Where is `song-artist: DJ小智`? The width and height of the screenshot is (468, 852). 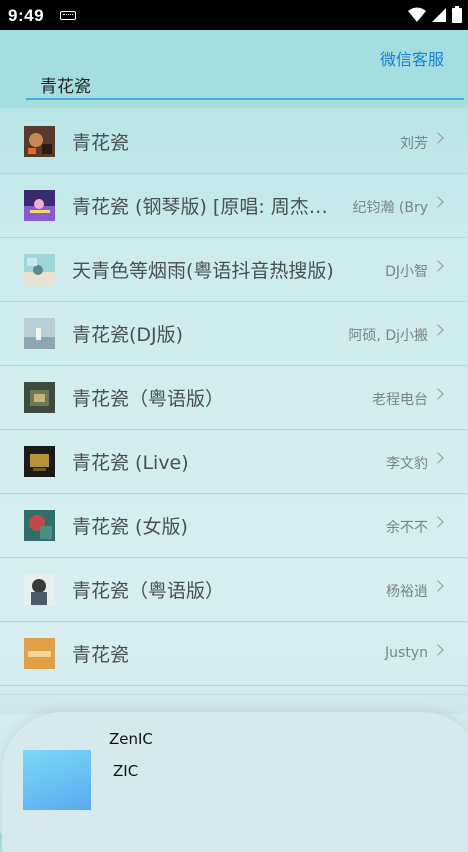
song-artist: DJ小智 is located at coordinates (406, 272).